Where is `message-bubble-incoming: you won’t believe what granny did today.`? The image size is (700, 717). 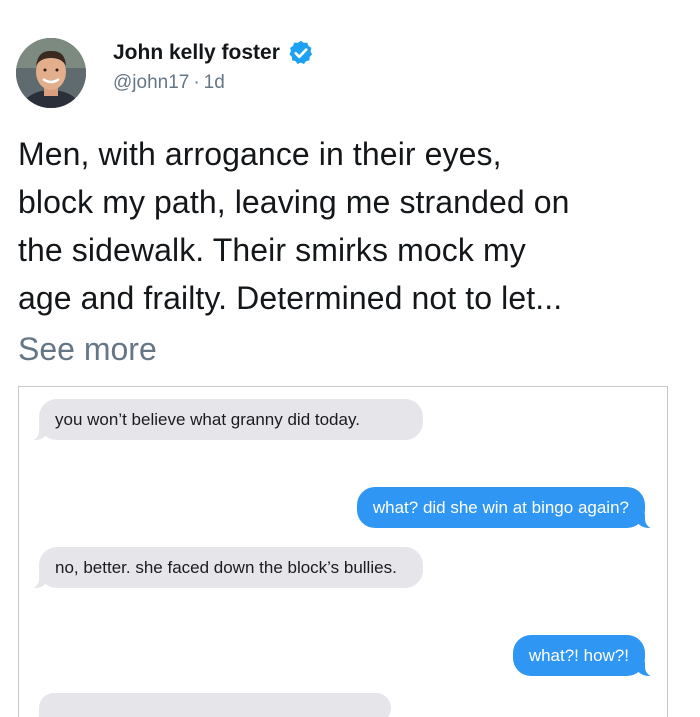
message-bubble-incoming: you won’t believe what granny did today. is located at coordinates (225, 420).